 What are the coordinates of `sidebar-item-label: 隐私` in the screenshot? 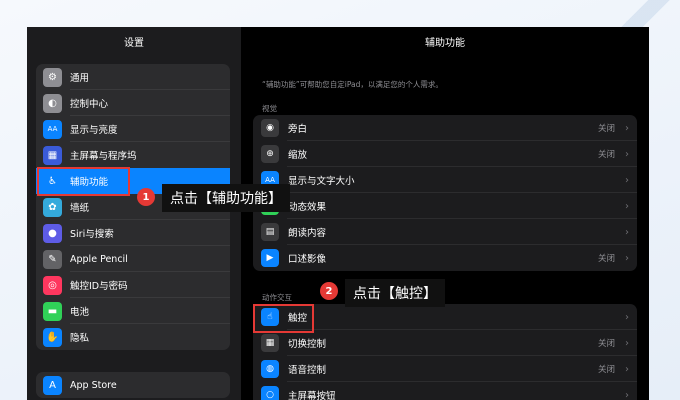 It's located at (80, 338).